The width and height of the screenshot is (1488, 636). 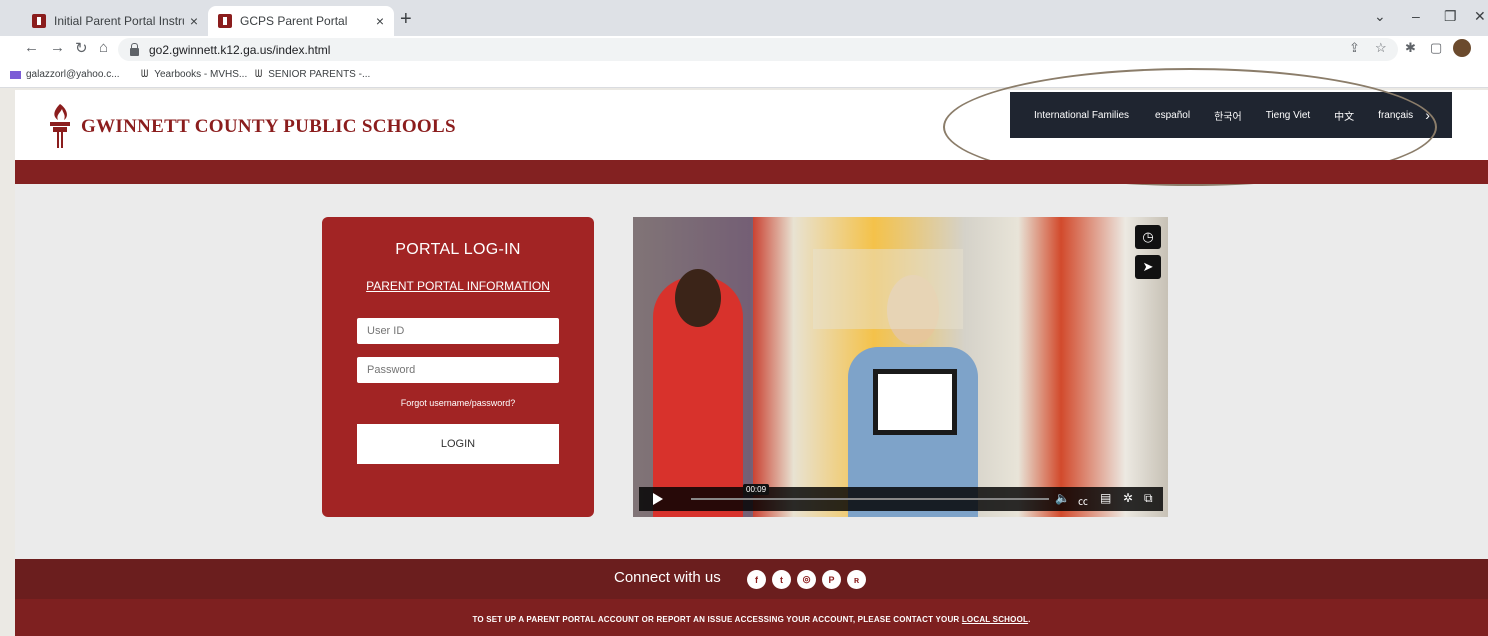 What do you see at coordinates (406, 19) in the screenshot?
I see `new-tab-button: +` at bounding box center [406, 19].